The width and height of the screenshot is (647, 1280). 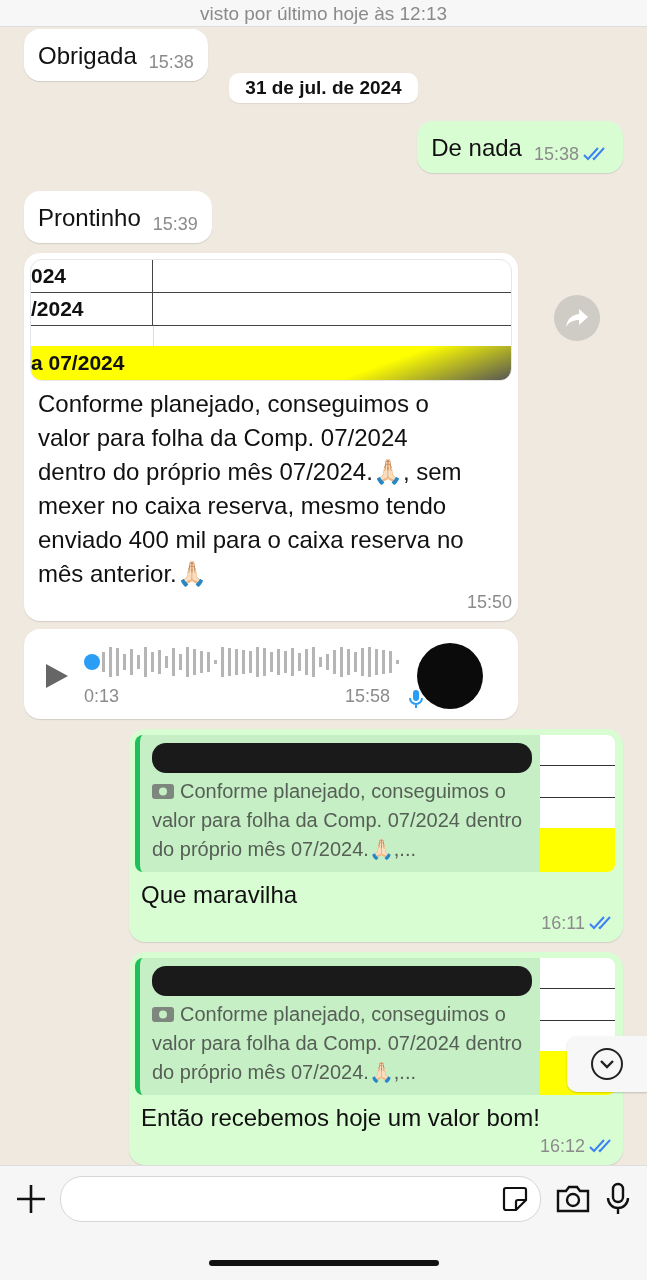 I want to click on message-text: Obrigada, so click(x=87, y=56).